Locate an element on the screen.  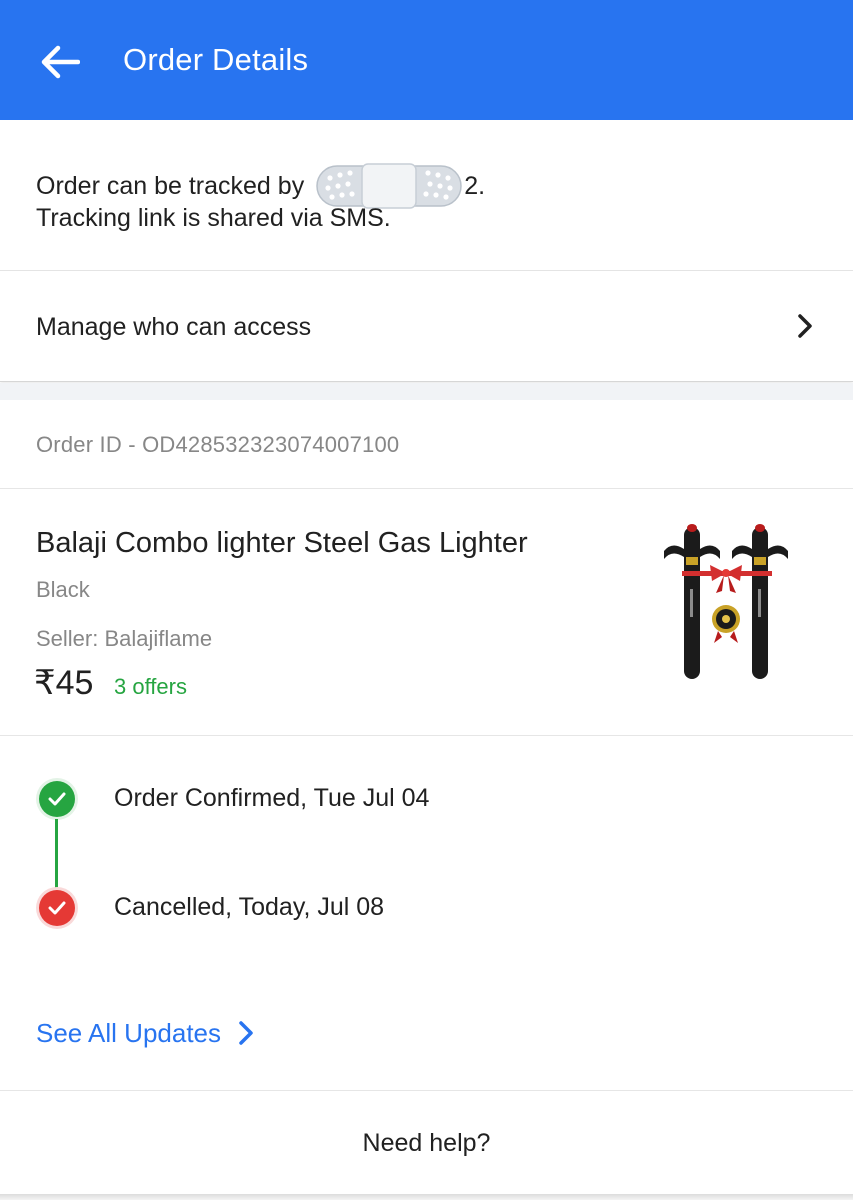
product-variant: Black is located at coordinates (63, 589).